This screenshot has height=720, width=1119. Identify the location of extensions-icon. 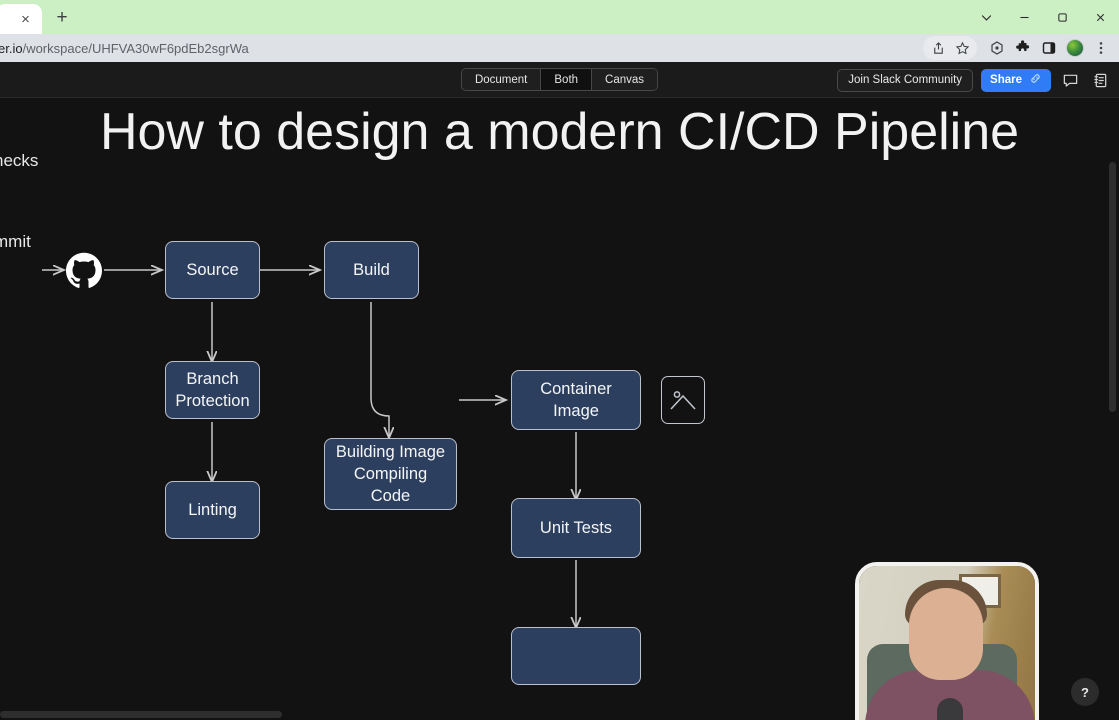
(1023, 48).